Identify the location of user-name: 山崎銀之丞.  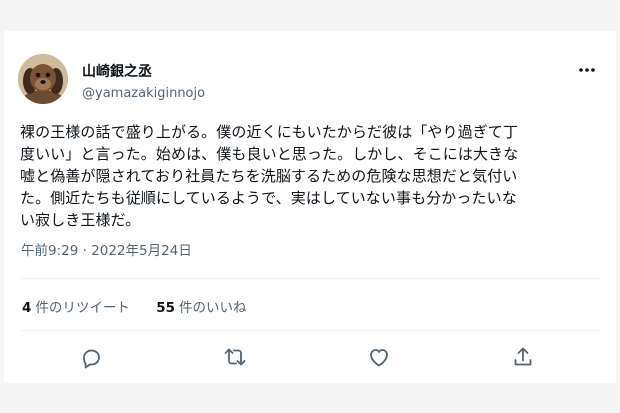
(117, 72).